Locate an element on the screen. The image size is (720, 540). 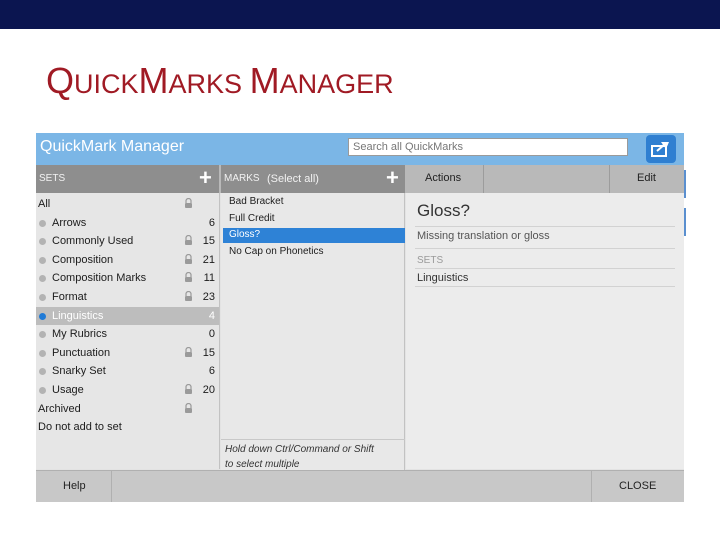
set-label: Punctuation is located at coordinates (81, 352).